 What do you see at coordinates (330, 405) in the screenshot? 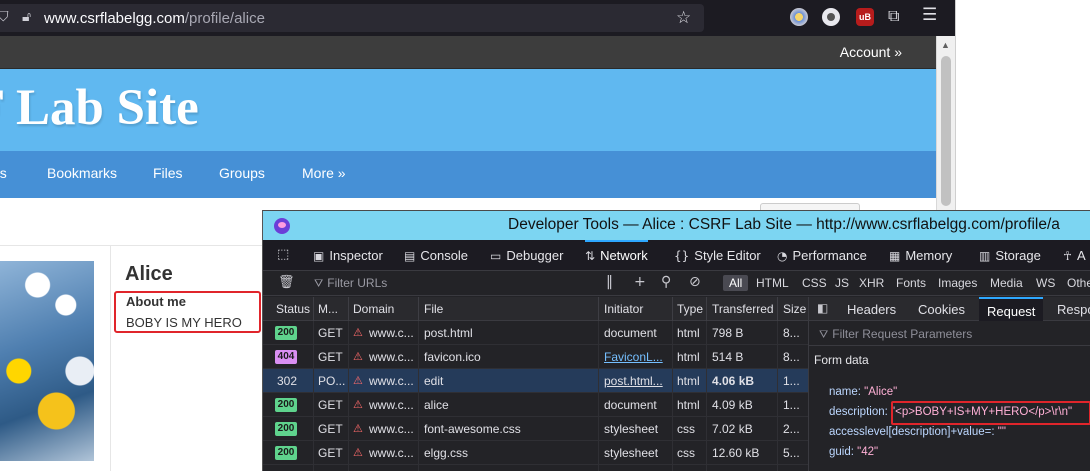
I see `request-method: GET` at bounding box center [330, 405].